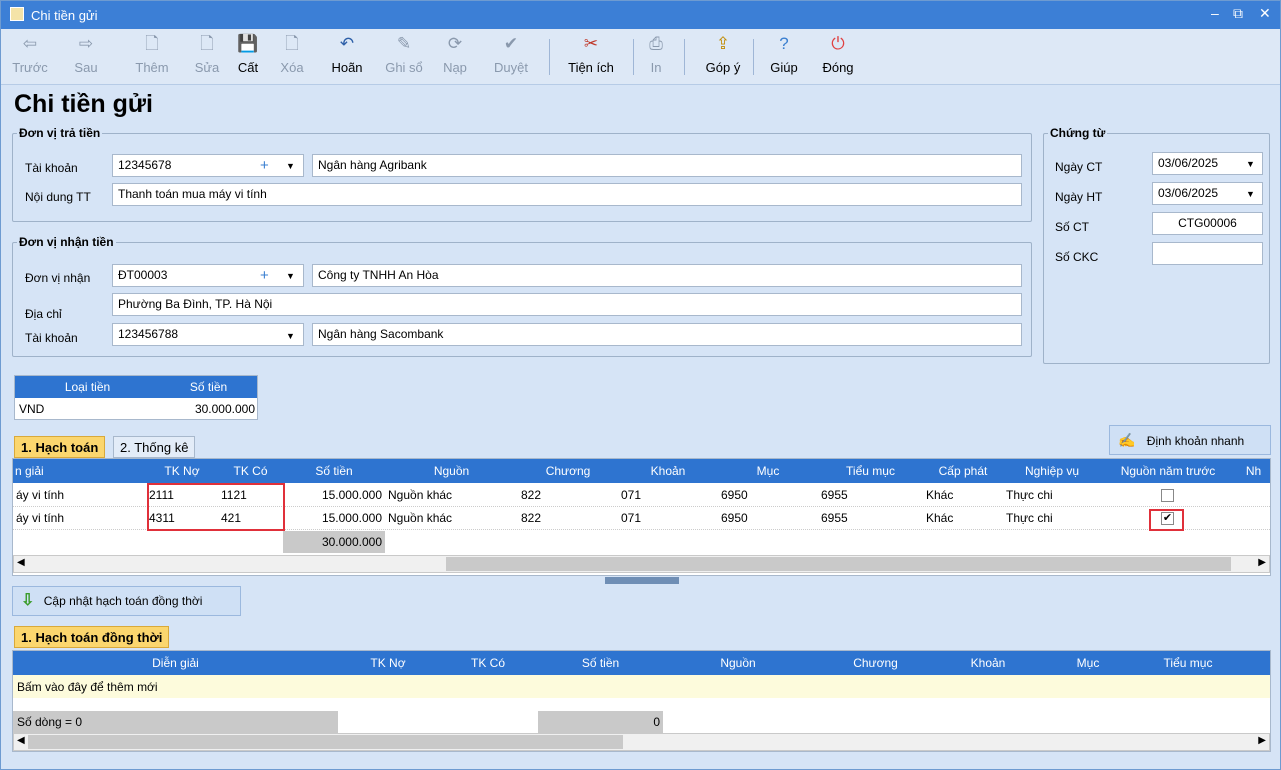  I want to click on horizontal-scrollbar: ◀ ▶, so click(641, 564).